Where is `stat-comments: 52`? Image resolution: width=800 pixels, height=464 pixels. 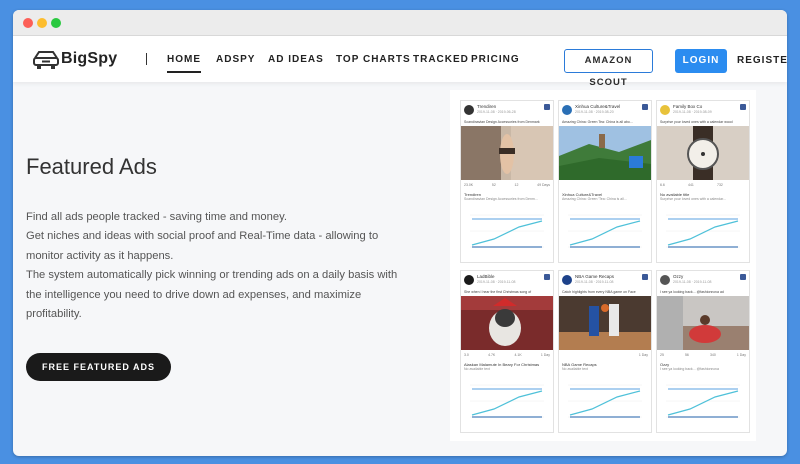
stat-comments: 52 is located at coordinates (493, 185).